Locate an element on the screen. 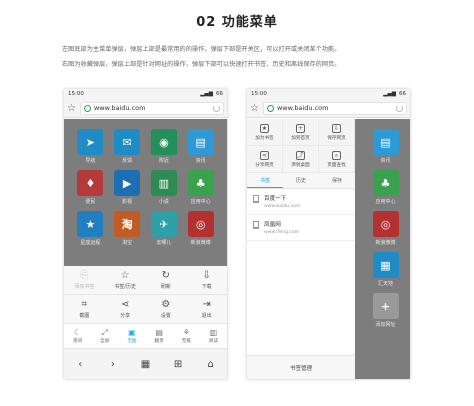 This screenshot has height=406, width=474. mode-toggle-label: 夜间 is located at coordinates (77, 341).